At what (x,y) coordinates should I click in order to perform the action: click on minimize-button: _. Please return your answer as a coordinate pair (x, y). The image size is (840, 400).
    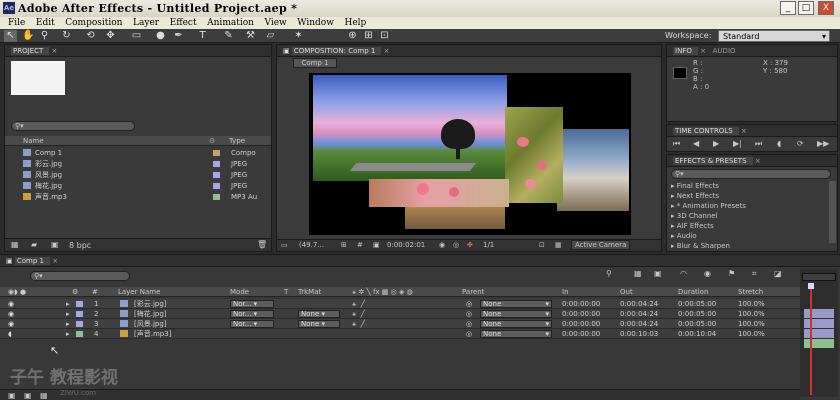
    Looking at the image, I should click on (788, 8).